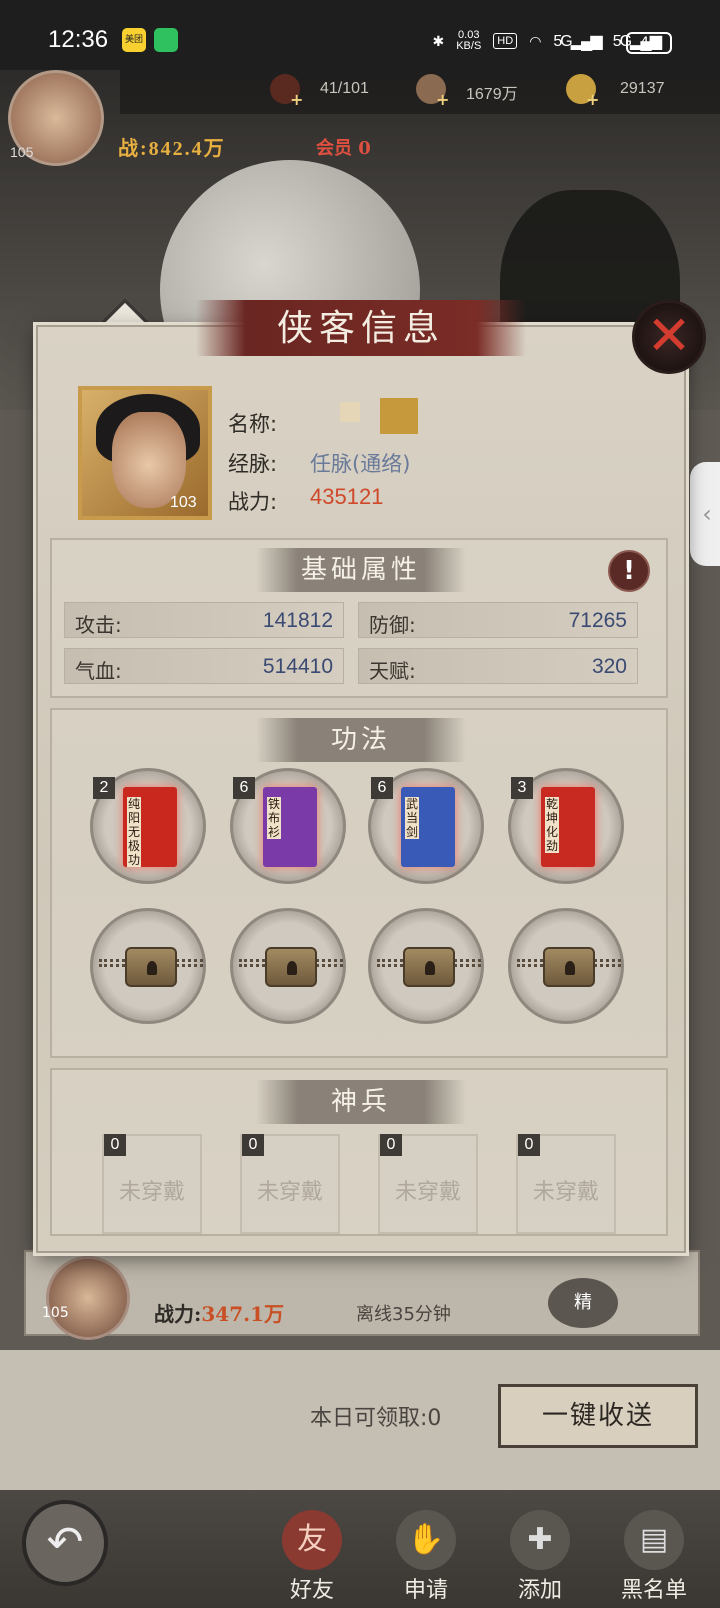 The image size is (720, 1608). I want to click on resource-bar: + 41/101 + 1679万 + 29137, so click(420, 92).